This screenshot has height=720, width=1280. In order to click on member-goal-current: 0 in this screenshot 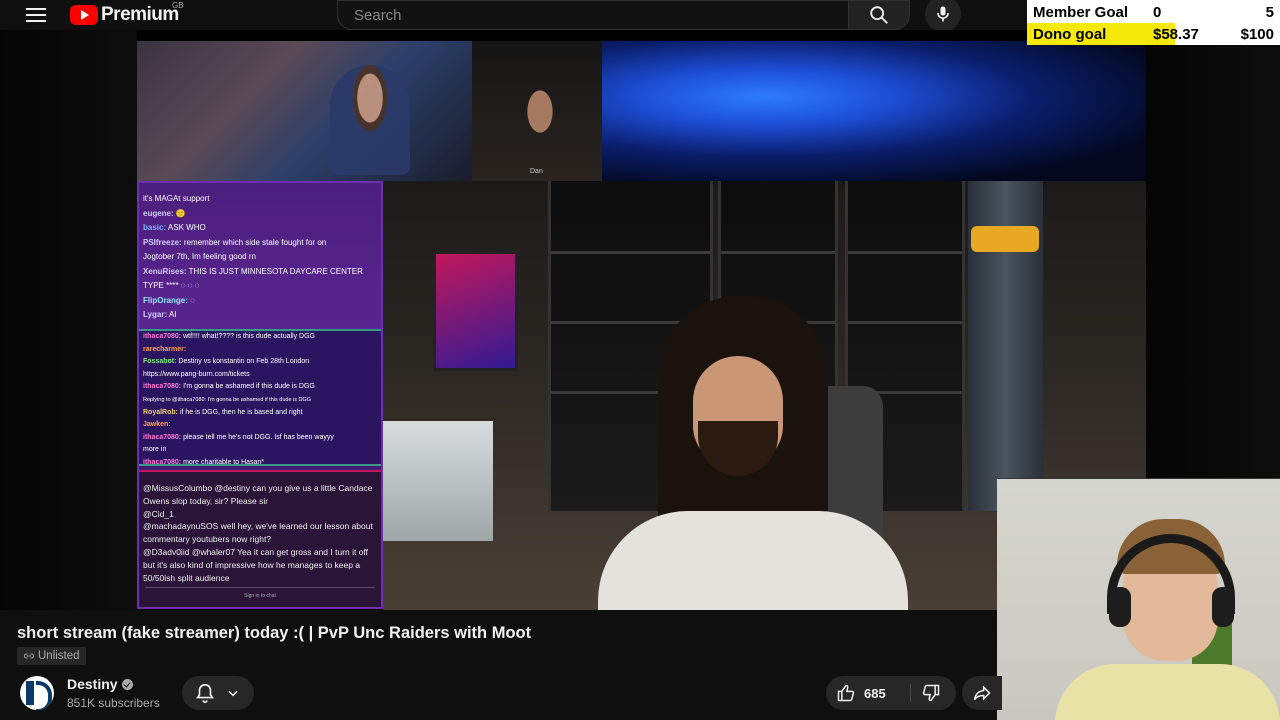, I will do `click(1157, 12)`.